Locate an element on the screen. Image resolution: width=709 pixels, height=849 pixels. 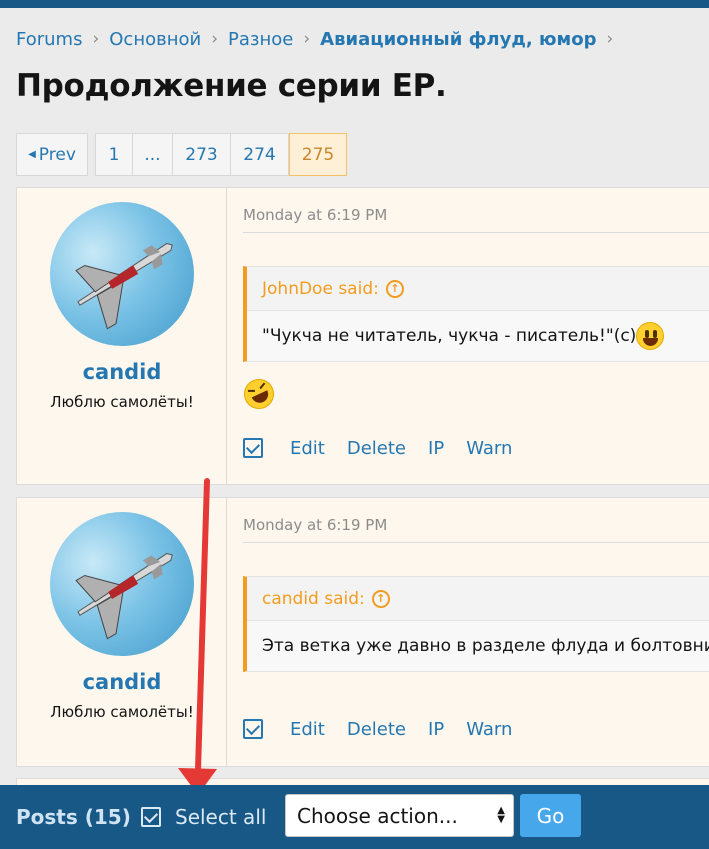
page-275-current: 275 is located at coordinates (318, 154).